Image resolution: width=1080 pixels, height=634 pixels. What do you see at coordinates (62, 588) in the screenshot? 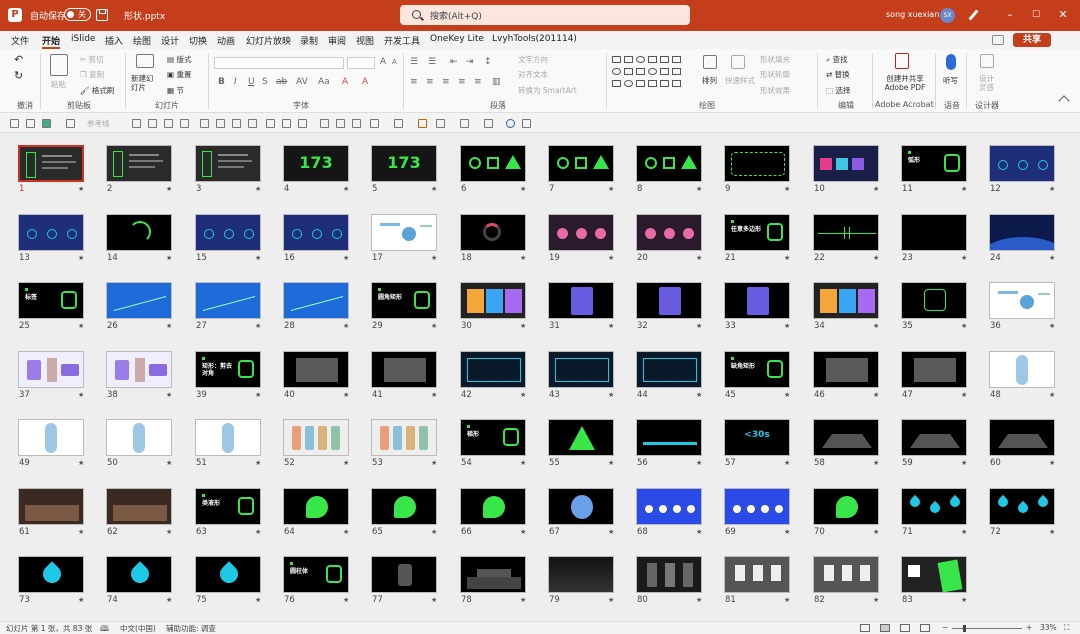
I see `slide-thumbnail: 73 ★` at bounding box center [62, 588].